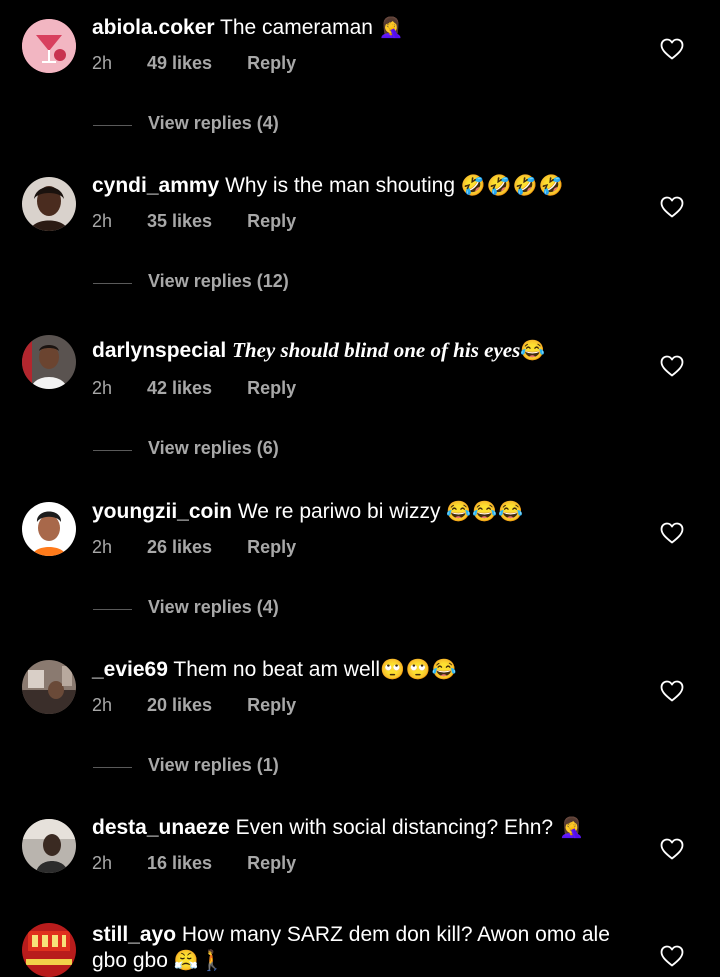 The width and height of the screenshot is (720, 977). I want to click on comment-username: abiola.coker, so click(153, 27).